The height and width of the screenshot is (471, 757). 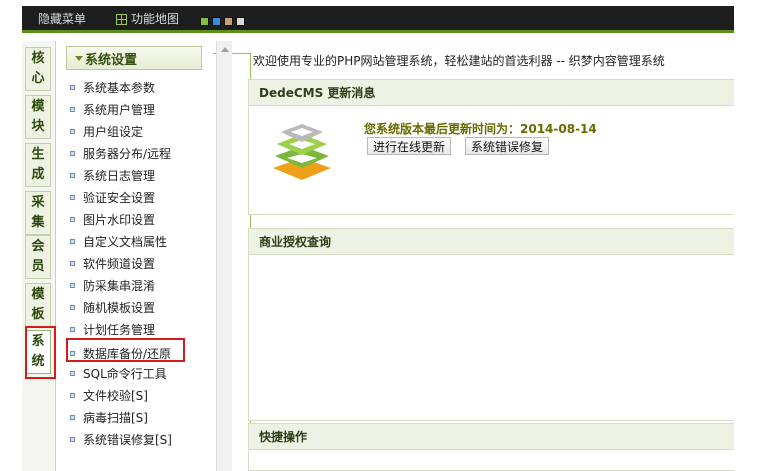 What do you see at coordinates (491, 242) in the screenshot?
I see `license-panel-title: 商业授权查询` at bounding box center [491, 242].